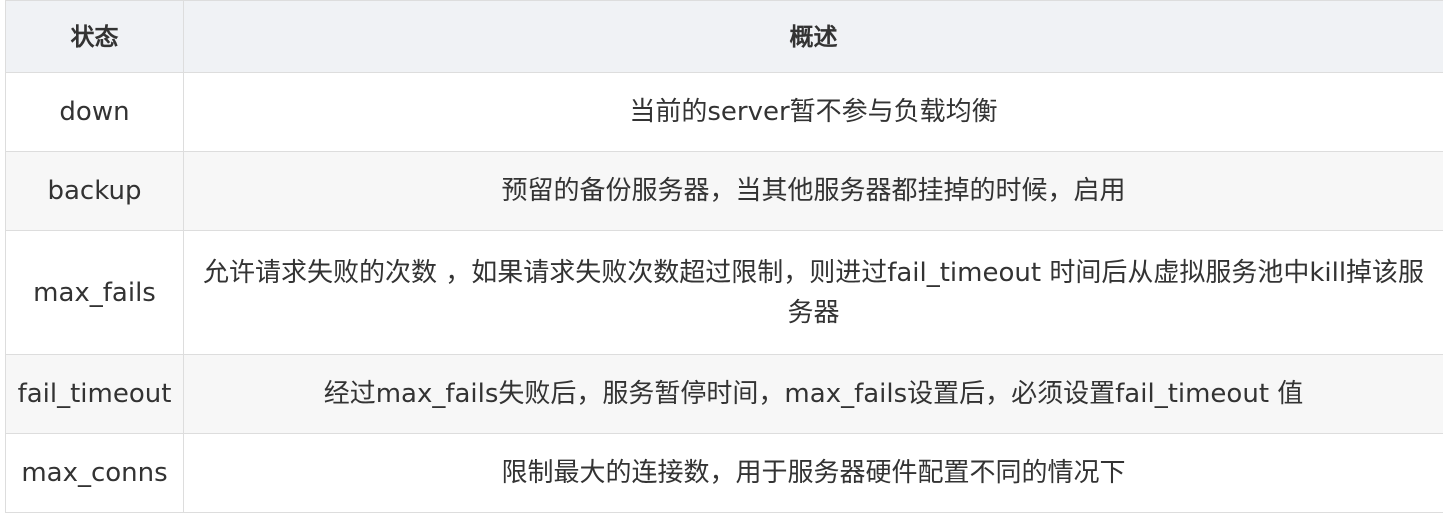 This screenshot has height=521, width=1443. Describe the element at coordinates (94, 292) in the screenshot. I see `state-cell: max_fails` at that location.